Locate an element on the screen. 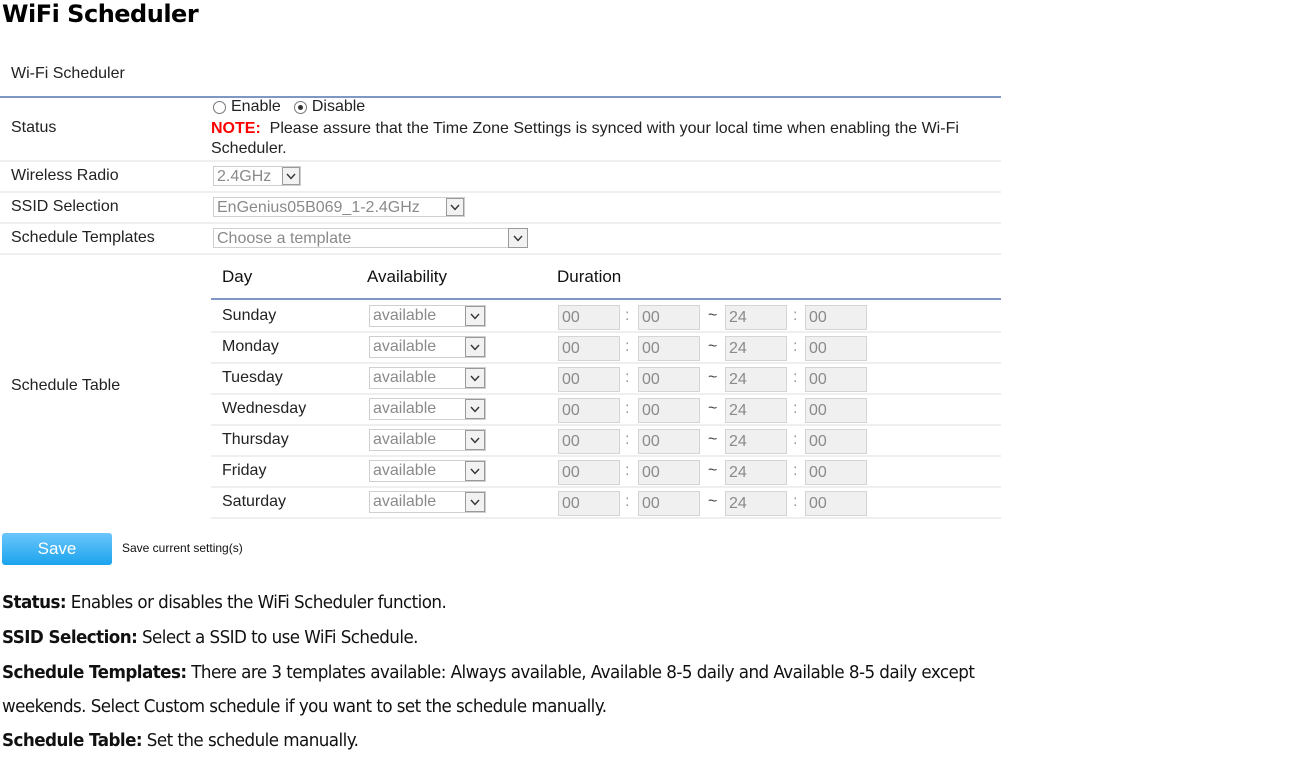  day-label: Monday is located at coordinates (250, 346).